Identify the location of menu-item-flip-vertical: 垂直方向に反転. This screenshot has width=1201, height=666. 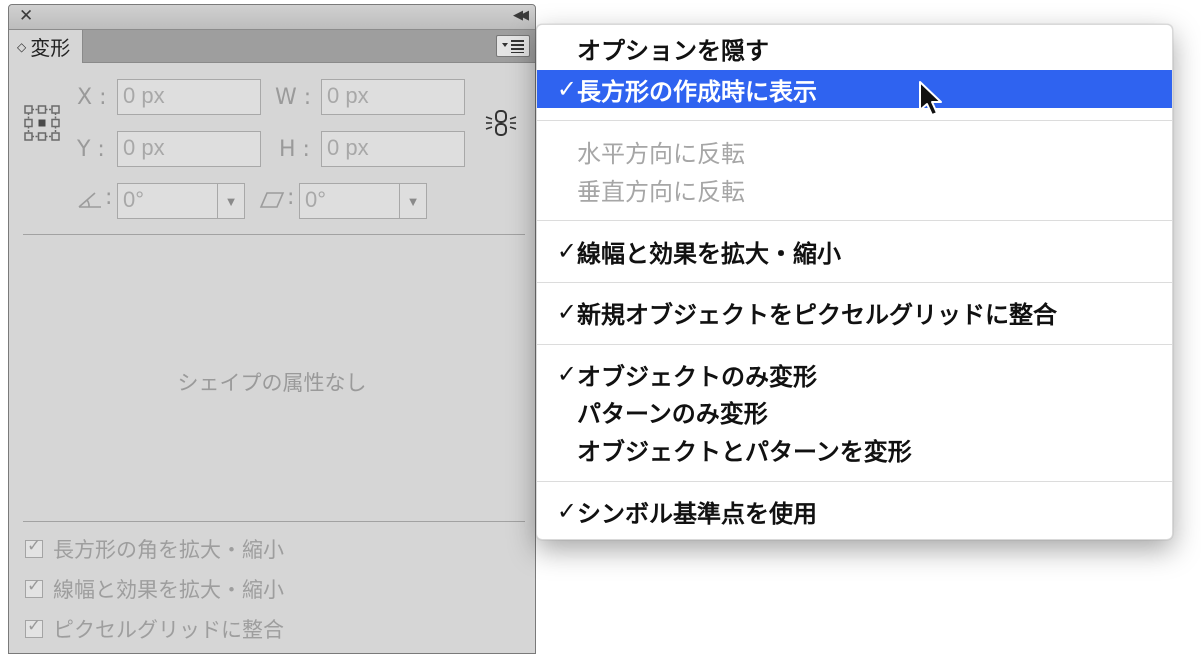
(854, 189).